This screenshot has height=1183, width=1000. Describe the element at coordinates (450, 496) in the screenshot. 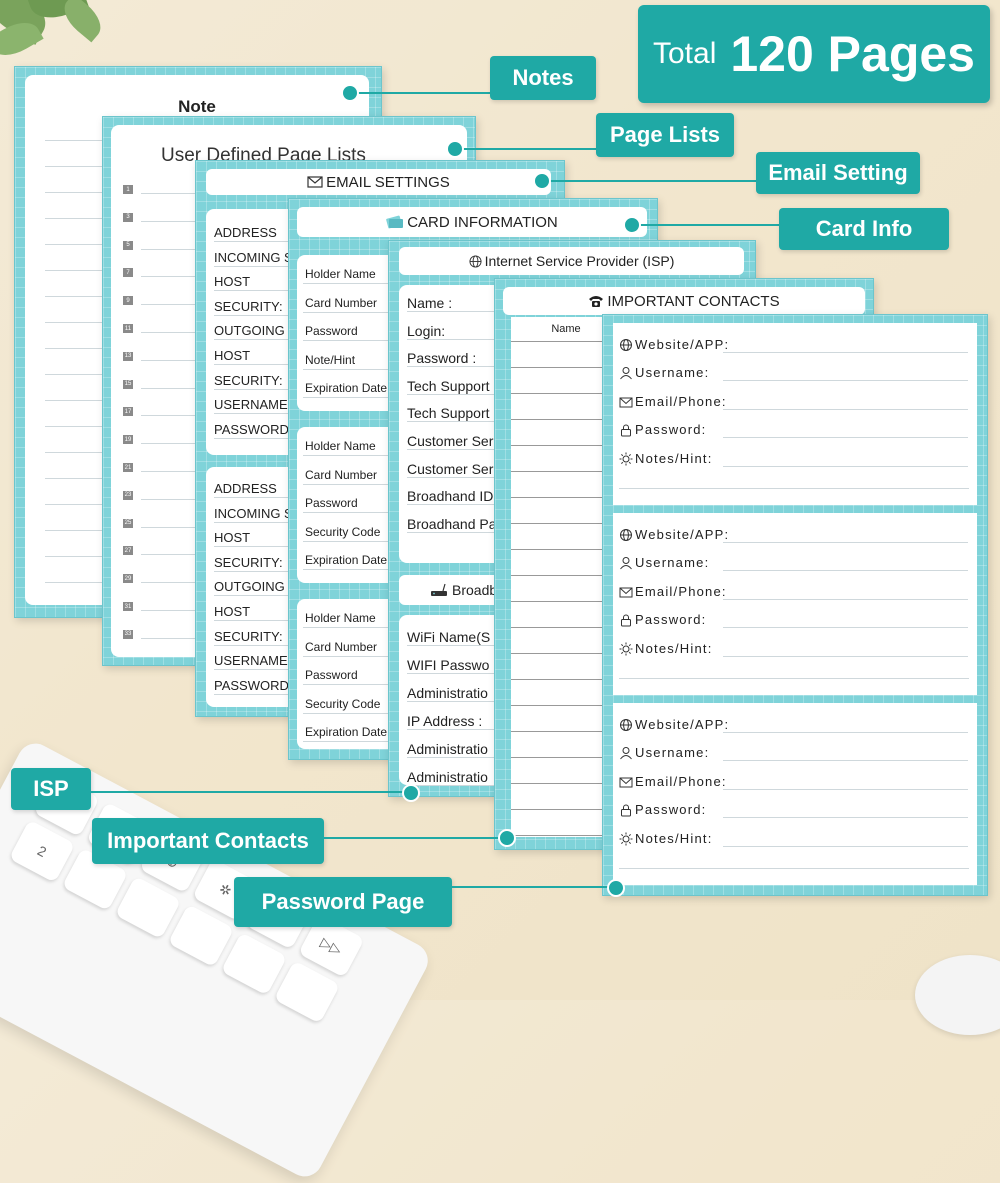

I see `isp-field-label: Broadhand ID` at that location.